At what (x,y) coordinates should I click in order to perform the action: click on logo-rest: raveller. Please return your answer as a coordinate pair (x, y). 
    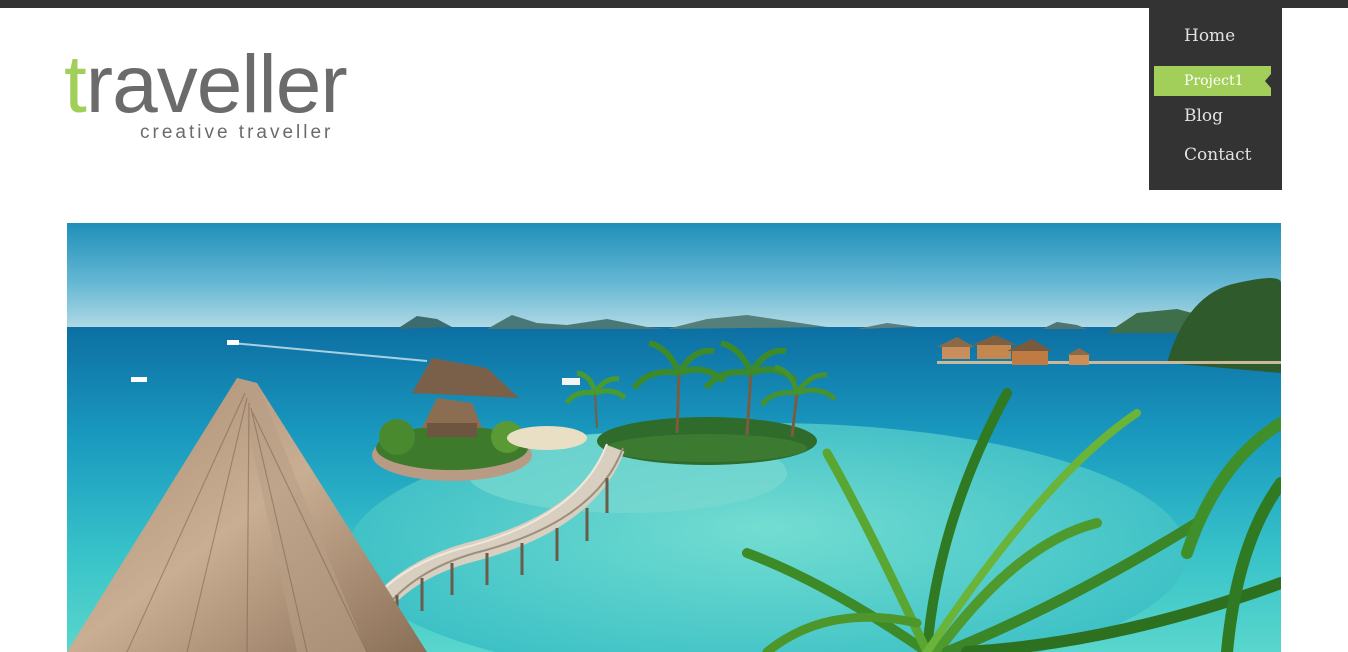
    Looking at the image, I should click on (216, 84).